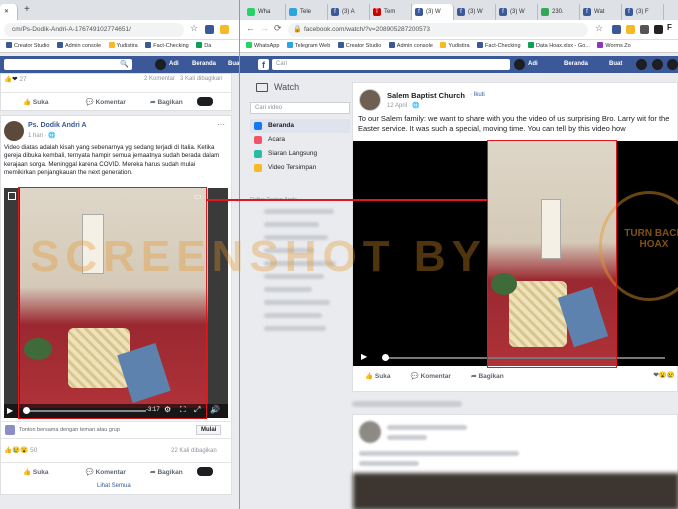 This screenshot has height=509, width=678. Describe the element at coordinates (258, 154) in the screenshot. I see `live-icon` at that location.